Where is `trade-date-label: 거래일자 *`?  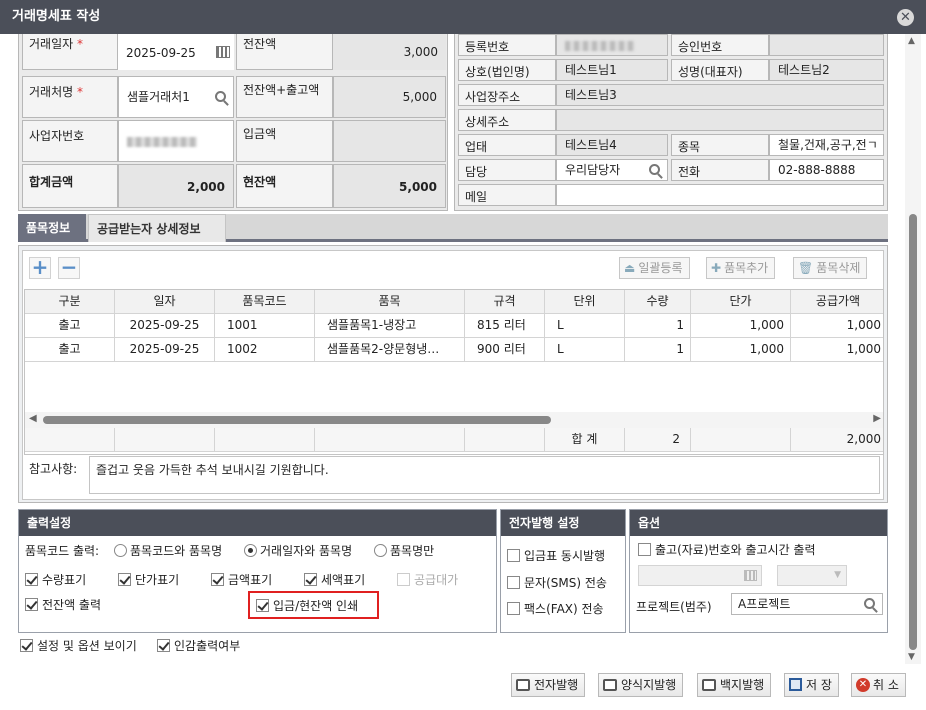
trade-date-label: 거래일자 * is located at coordinates (70, 52).